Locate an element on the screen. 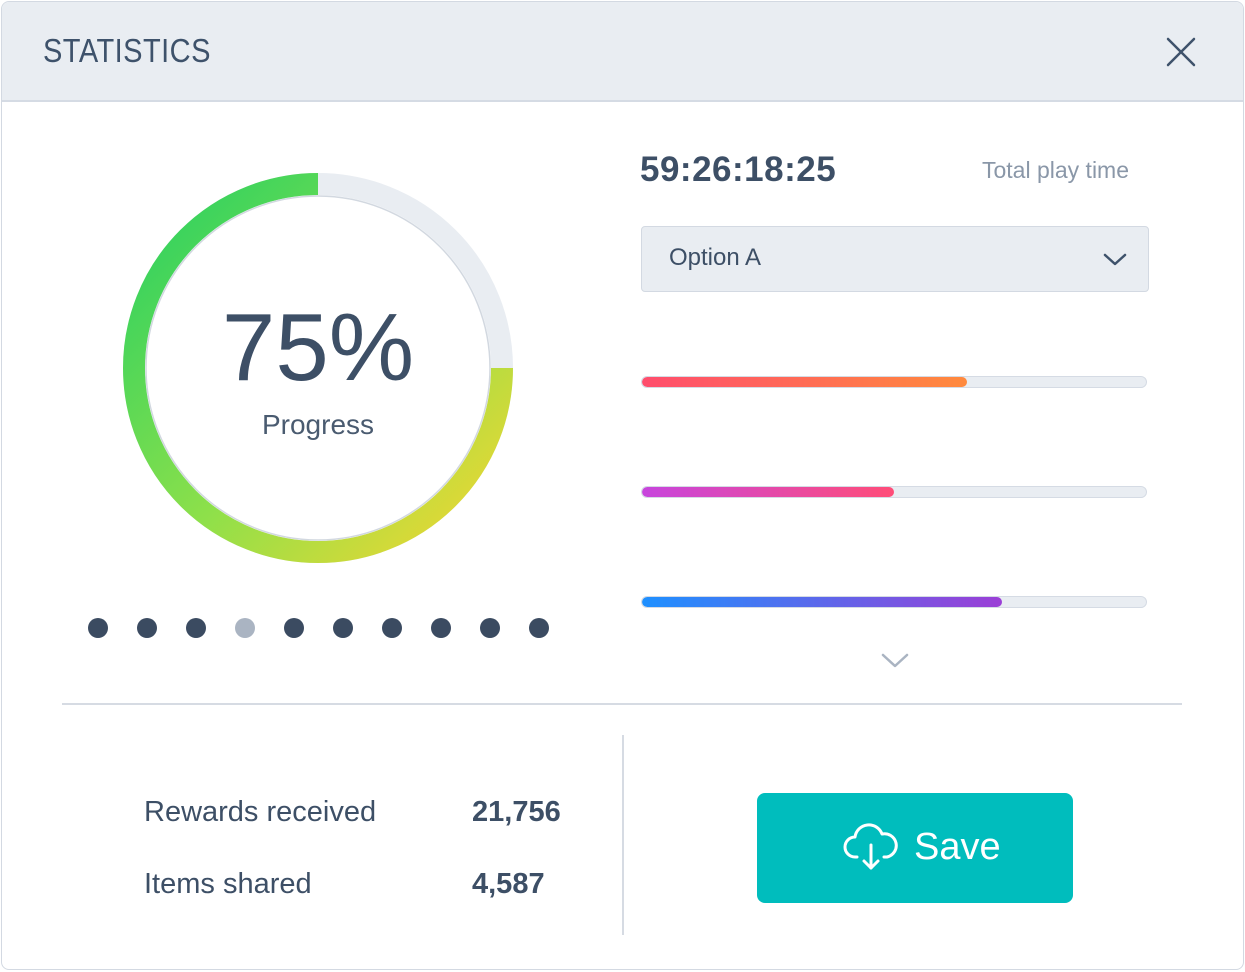  rewards-value: 21,756 is located at coordinates (516, 812).